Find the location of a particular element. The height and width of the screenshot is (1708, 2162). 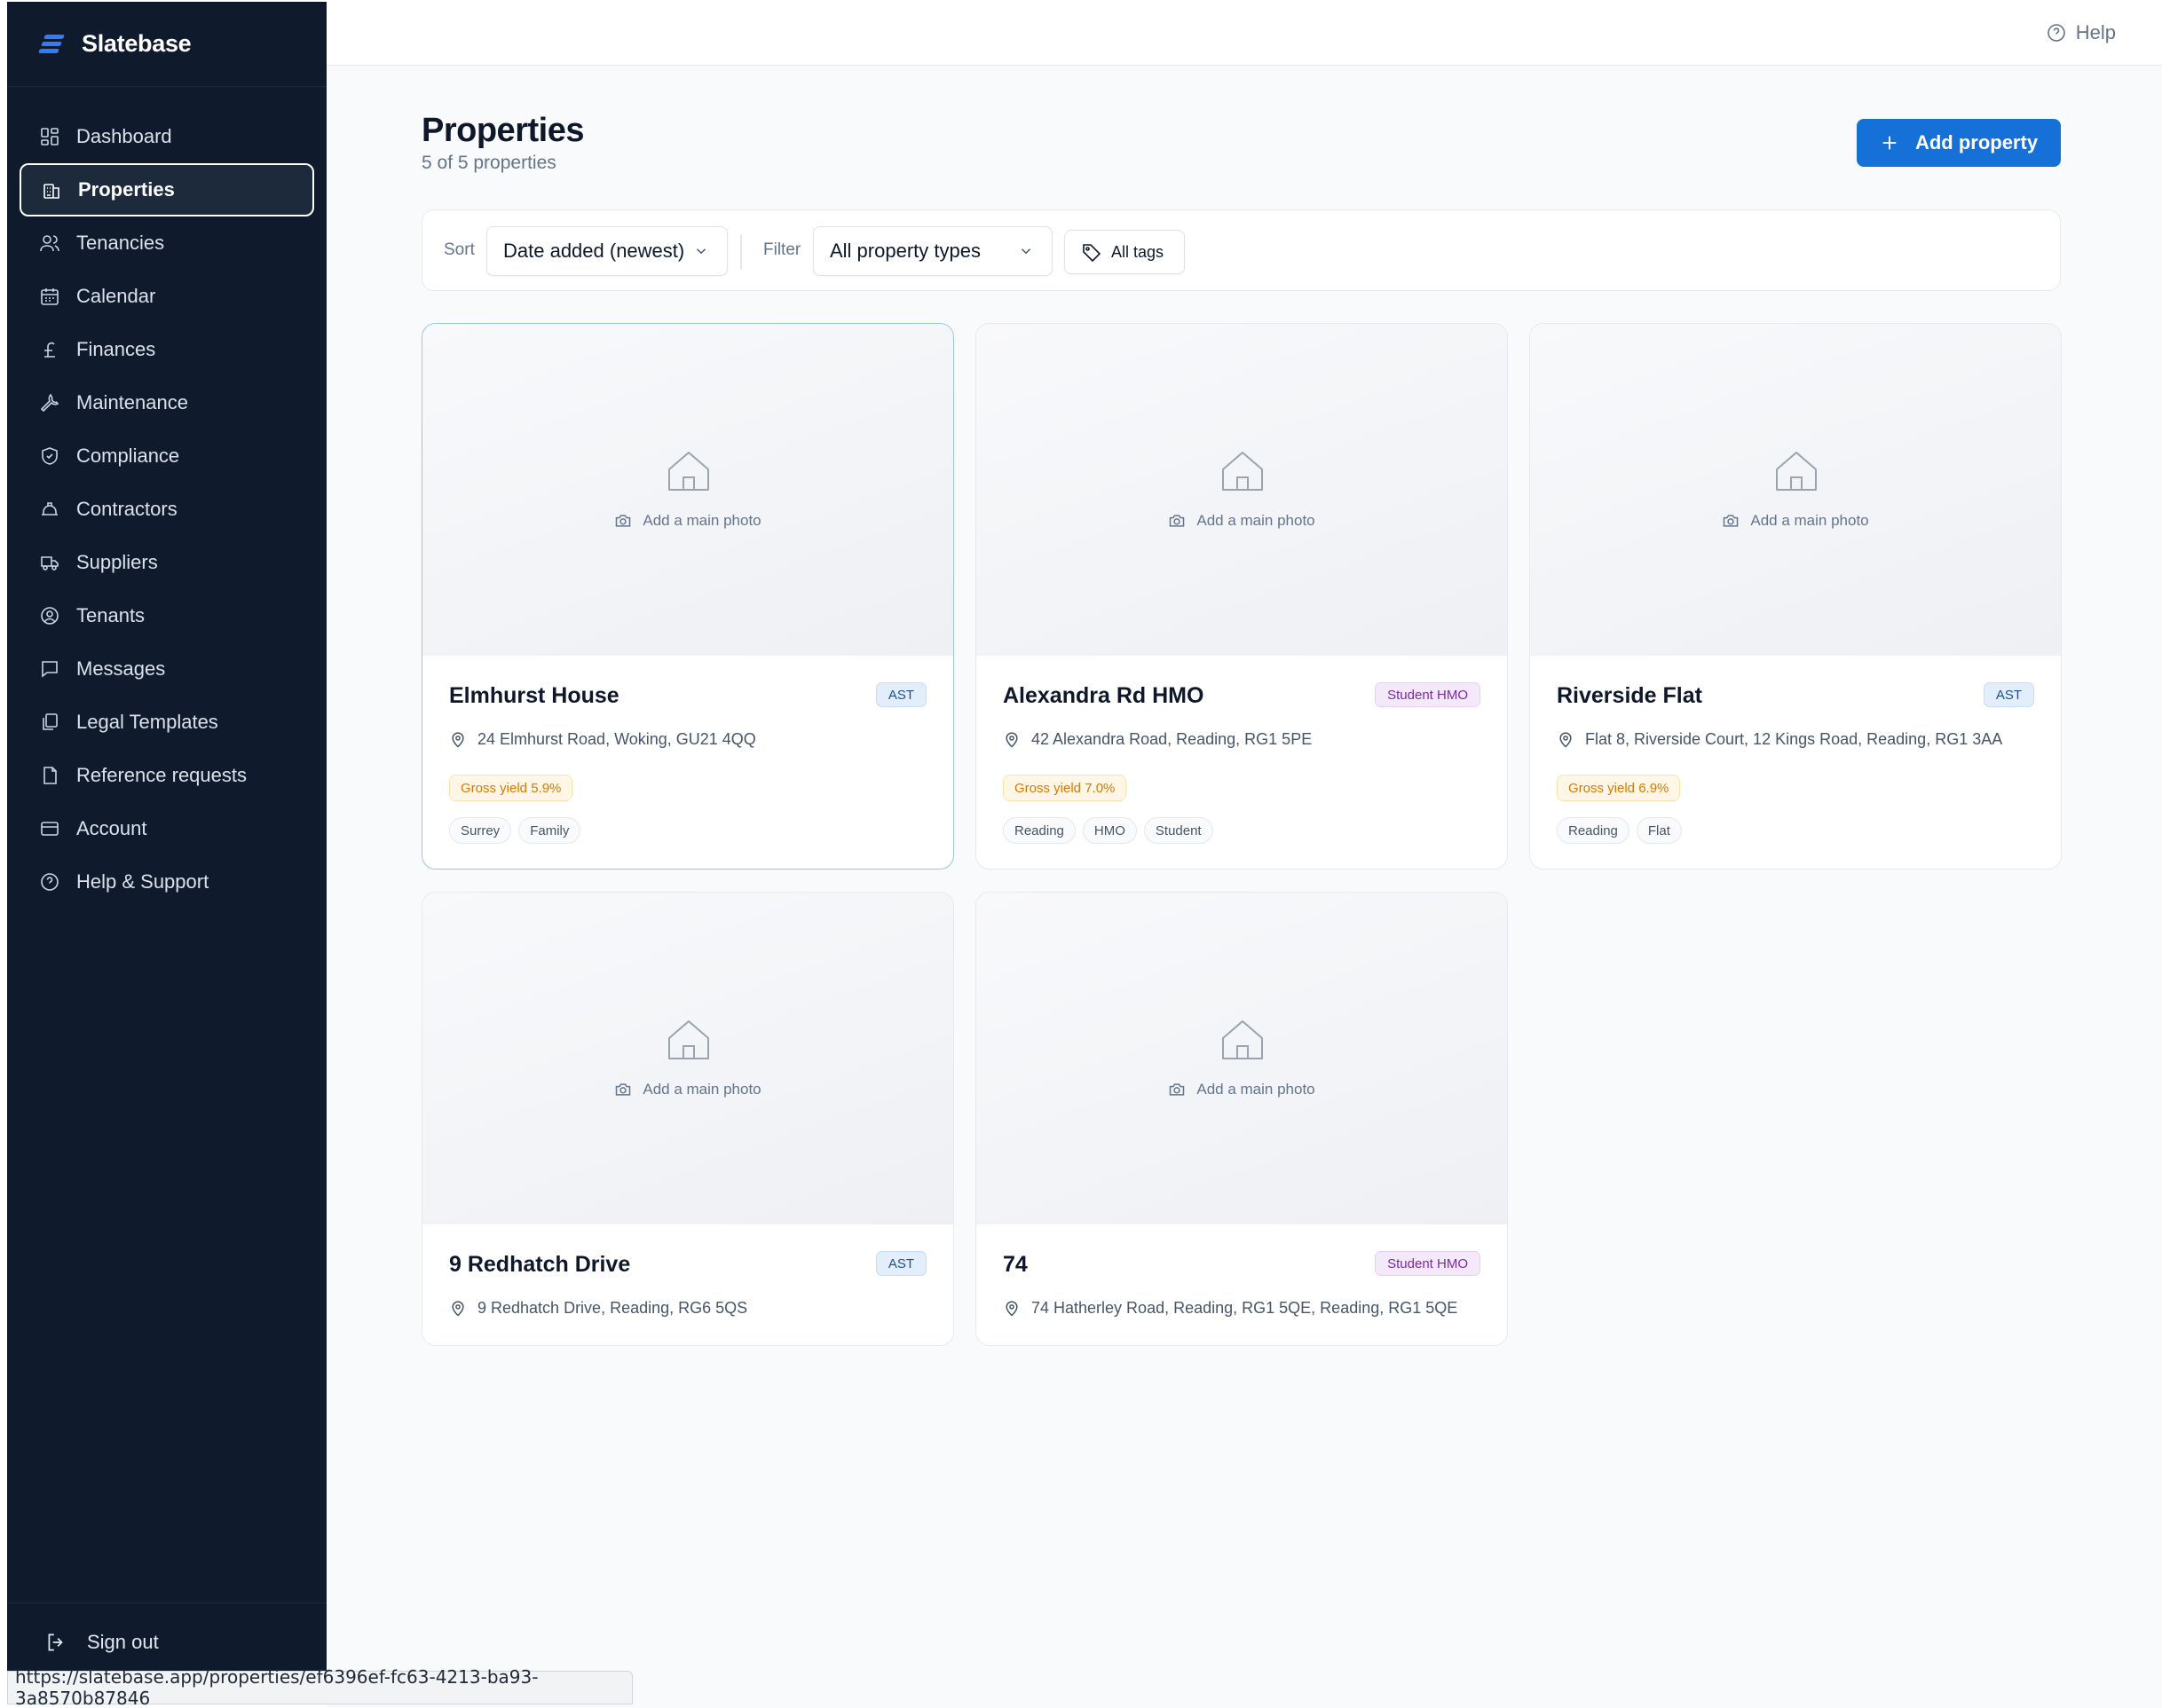

address-text: 9 Redhatch Drive, Reading, RG6 5QS is located at coordinates (612, 1308).